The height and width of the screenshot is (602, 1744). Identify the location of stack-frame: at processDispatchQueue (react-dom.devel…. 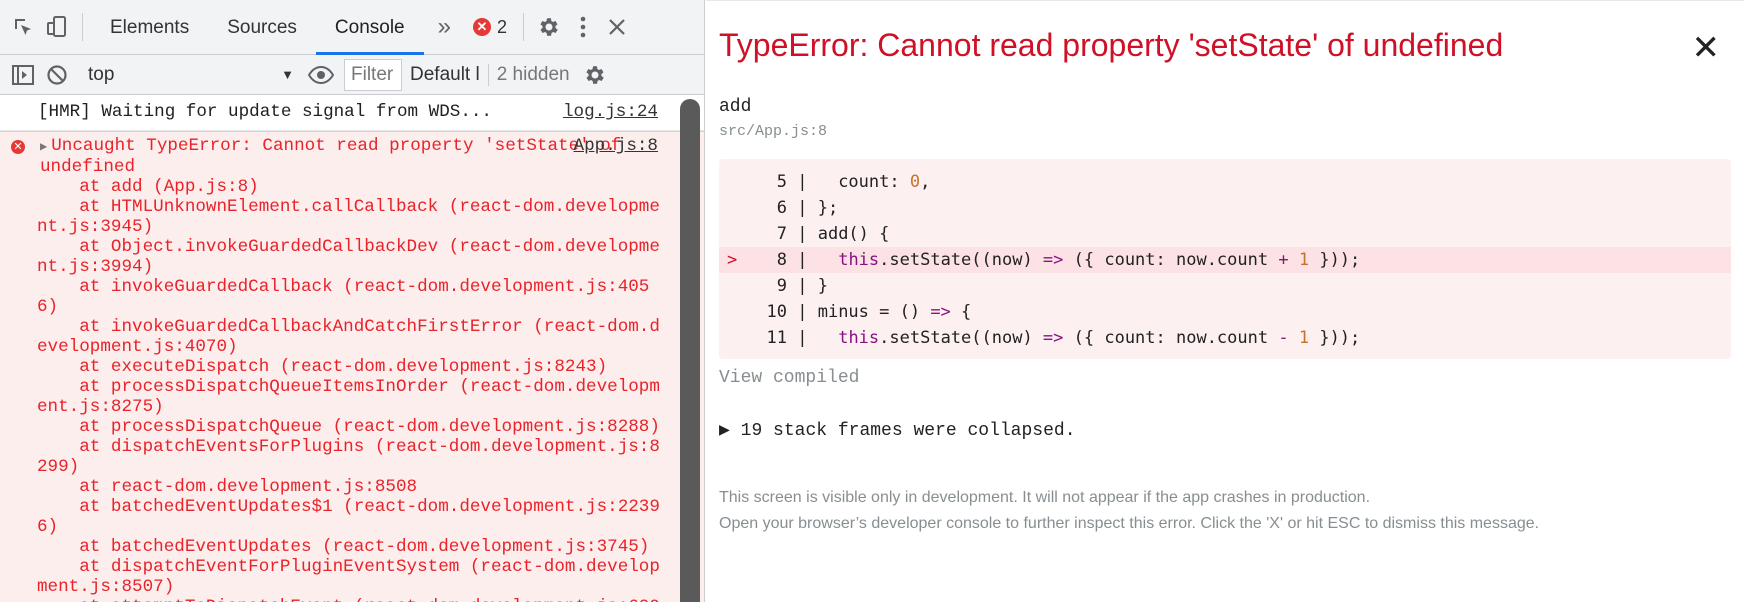
(350, 427).